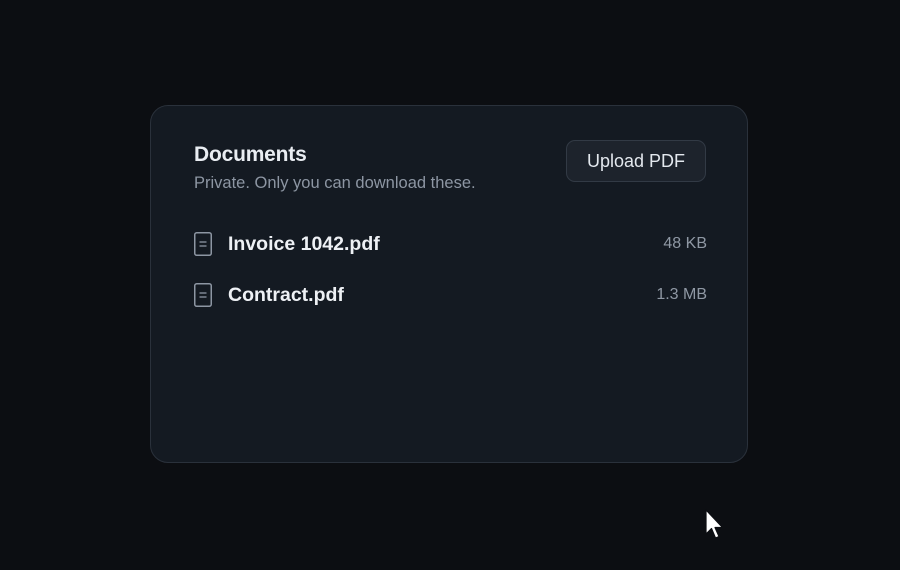 Image resolution: width=900 pixels, height=570 pixels. What do you see at coordinates (250, 154) in the screenshot?
I see `card-title: Documents` at bounding box center [250, 154].